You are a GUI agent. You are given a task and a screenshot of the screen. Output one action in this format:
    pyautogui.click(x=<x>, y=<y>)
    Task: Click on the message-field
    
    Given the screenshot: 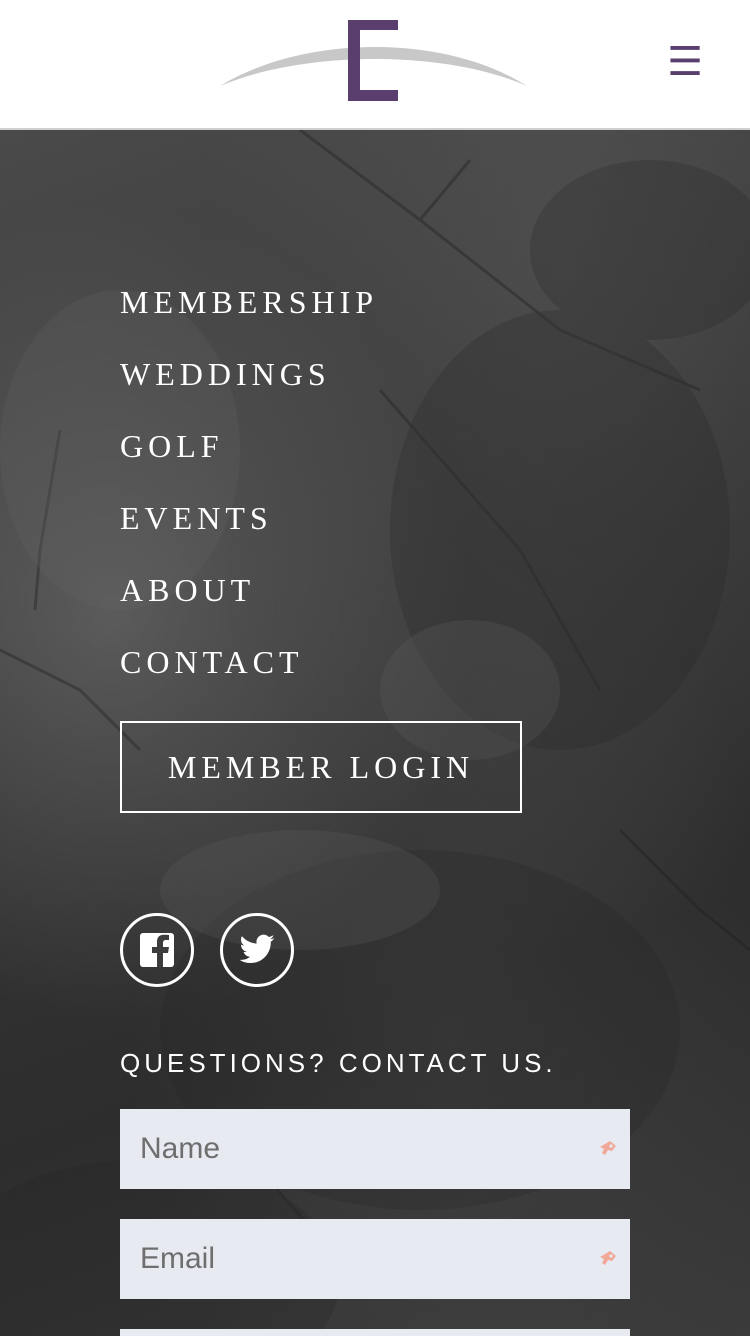 What is the action you would take?
    pyautogui.click(x=375, y=1332)
    